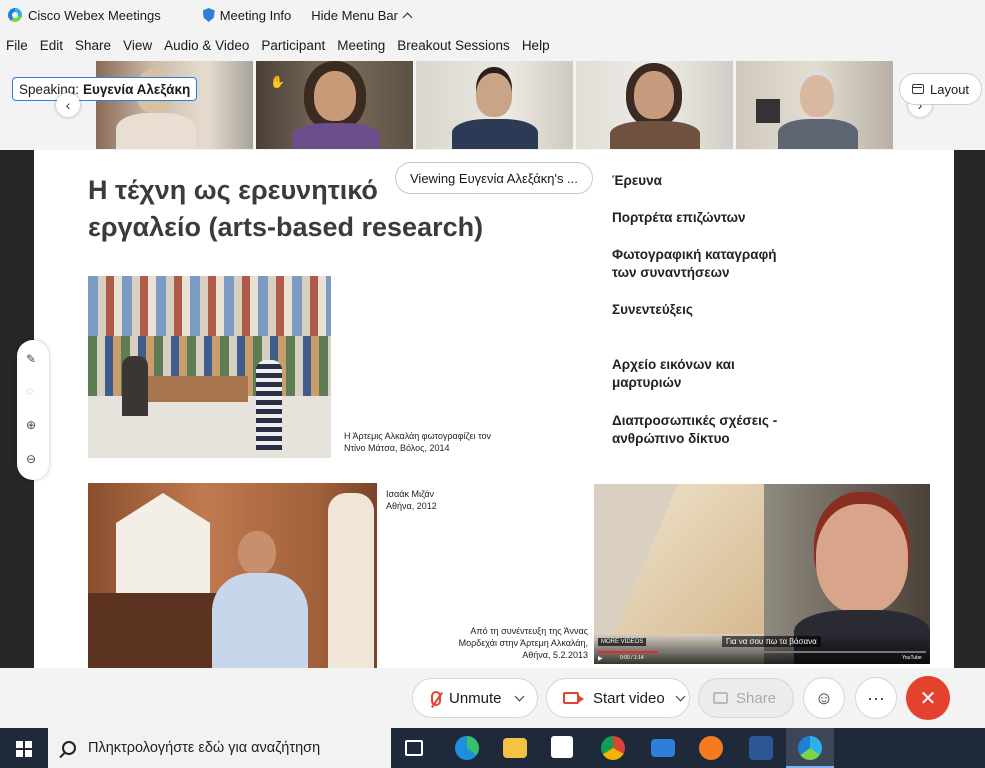 This screenshot has height=768, width=985. I want to click on layout-icon, so click(918, 89).